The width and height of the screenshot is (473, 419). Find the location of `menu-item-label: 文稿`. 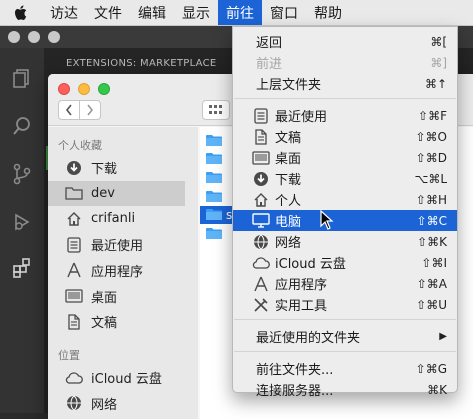

menu-item-label: 文稿 is located at coordinates (288, 138).